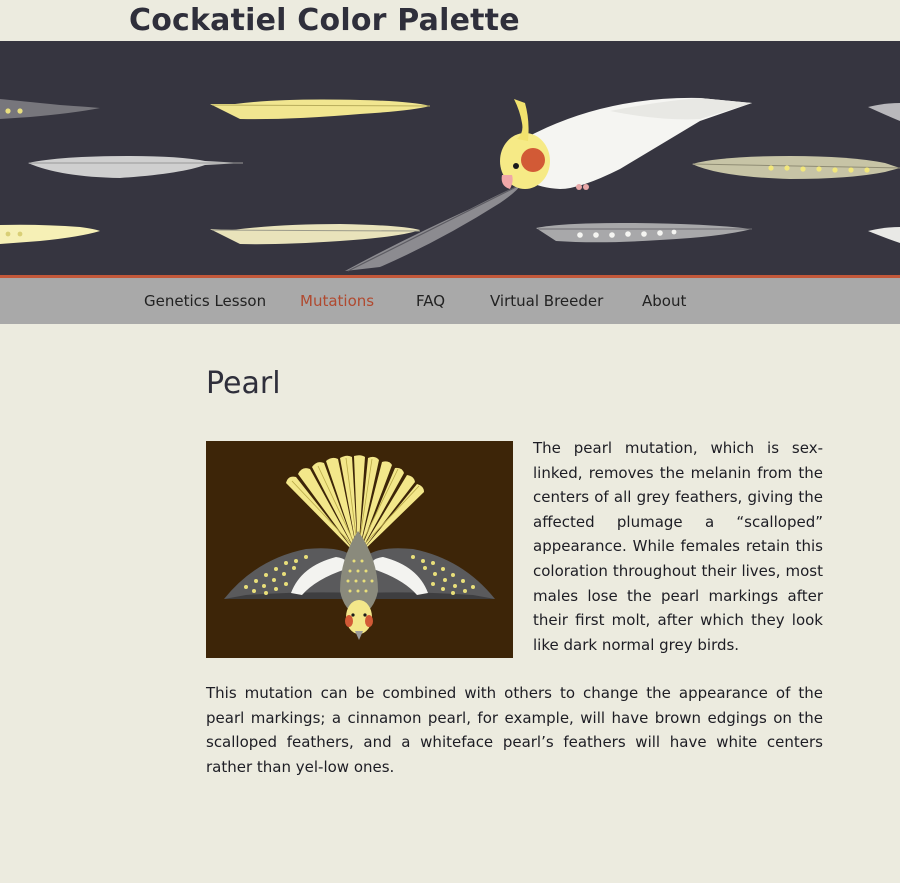 Image resolution: width=900 pixels, height=883 pixels. What do you see at coordinates (626, 143) in the screenshot?
I see `cockatiel-icon` at bounding box center [626, 143].